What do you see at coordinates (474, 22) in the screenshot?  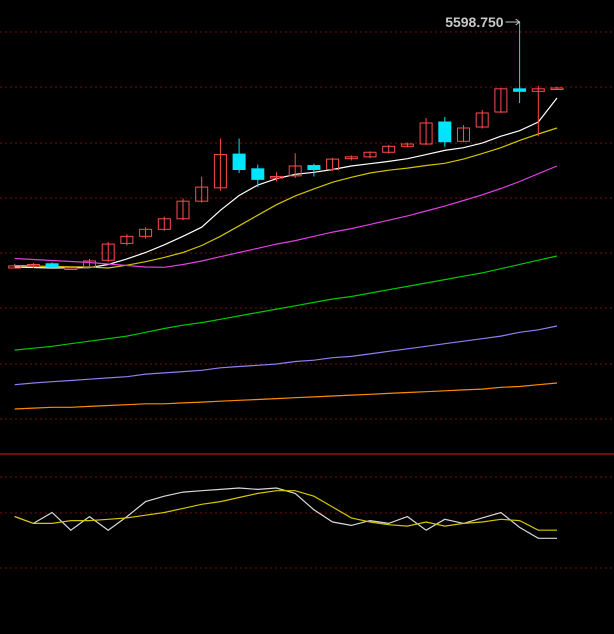 I see `high-price-label: 5598.750` at bounding box center [474, 22].